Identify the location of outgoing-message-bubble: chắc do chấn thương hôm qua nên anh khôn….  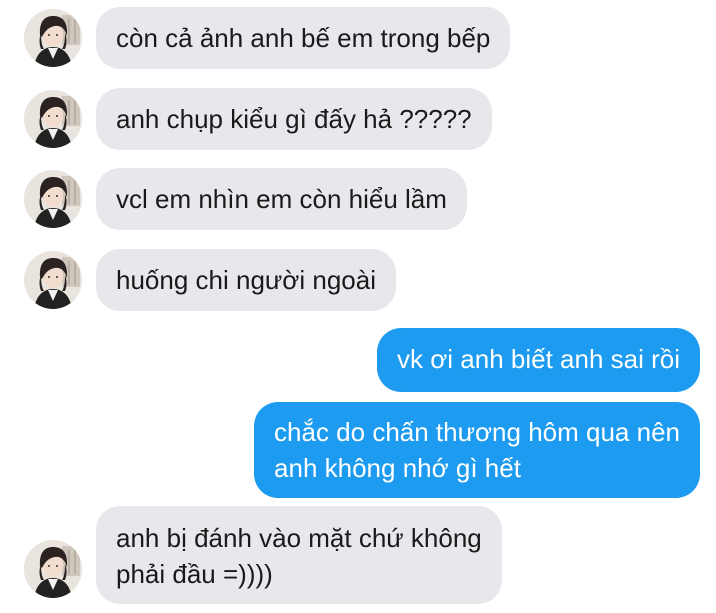
(477, 450).